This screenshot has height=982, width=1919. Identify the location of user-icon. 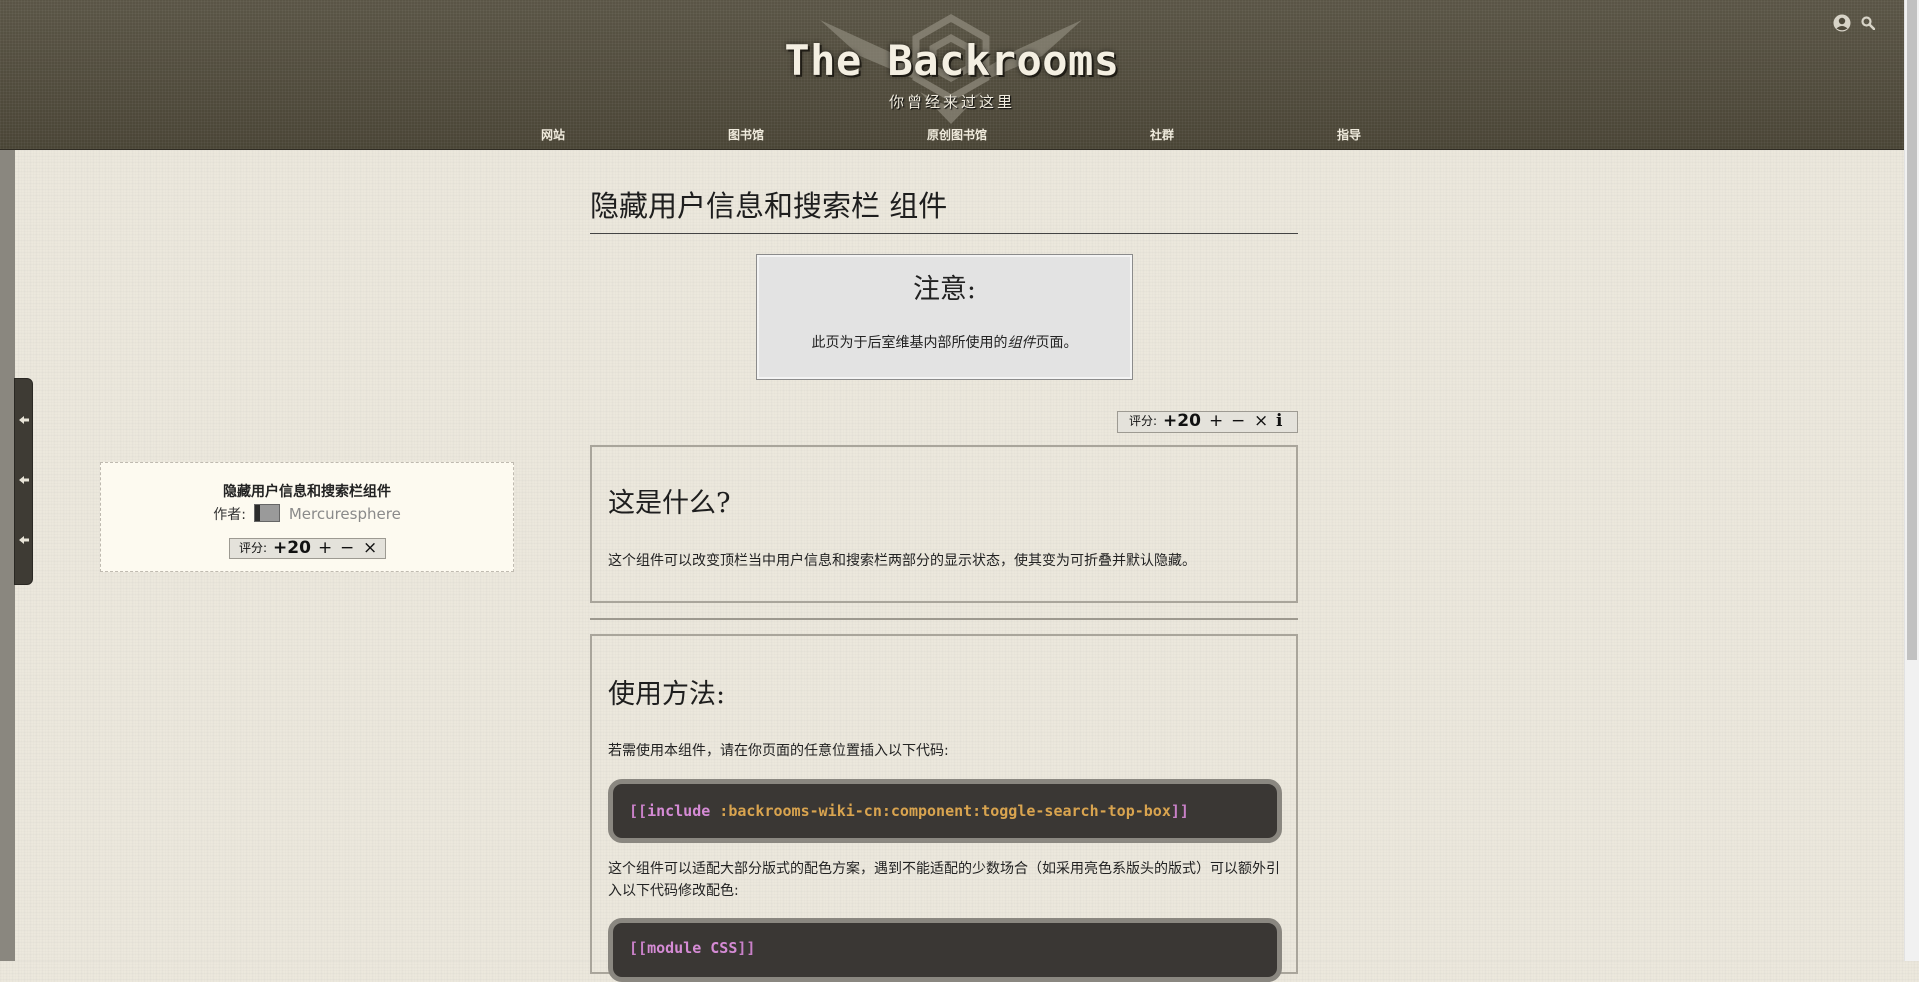
(1842, 23).